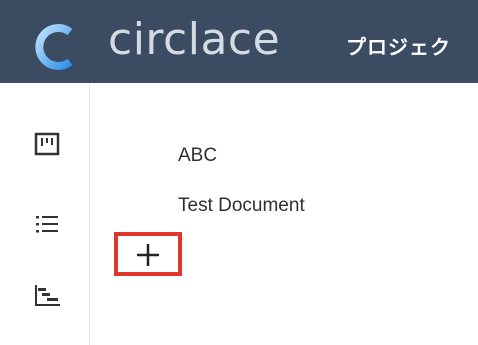  Describe the element at coordinates (398, 45) in the screenshot. I see `nav-project-link: プロジェク` at that location.